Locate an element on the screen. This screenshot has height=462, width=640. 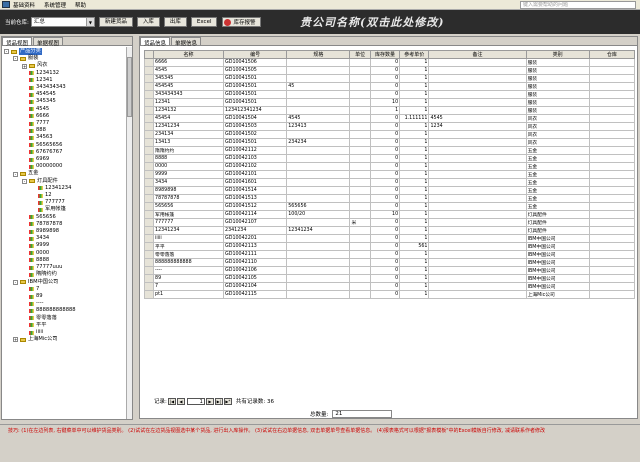
prev-record-button: ◀ is located at coordinates (180, 401).